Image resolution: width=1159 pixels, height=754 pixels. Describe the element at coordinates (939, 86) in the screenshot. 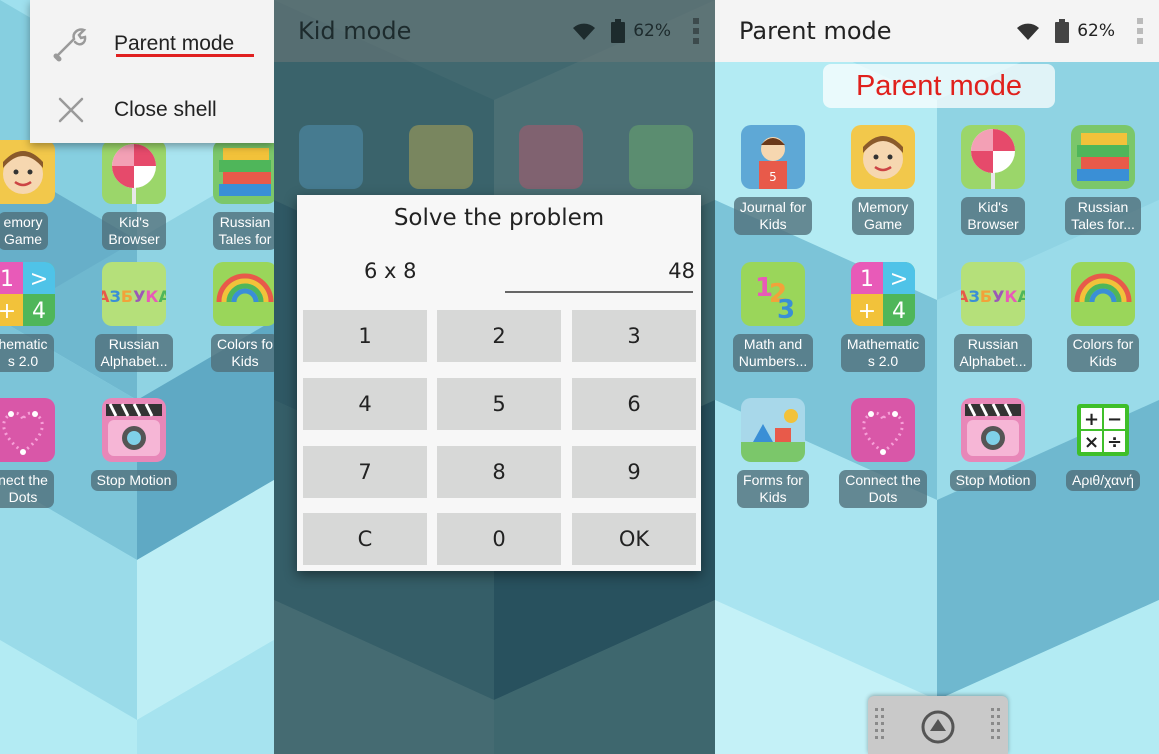

I see `parent-mode-banner: Parent mode` at that location.